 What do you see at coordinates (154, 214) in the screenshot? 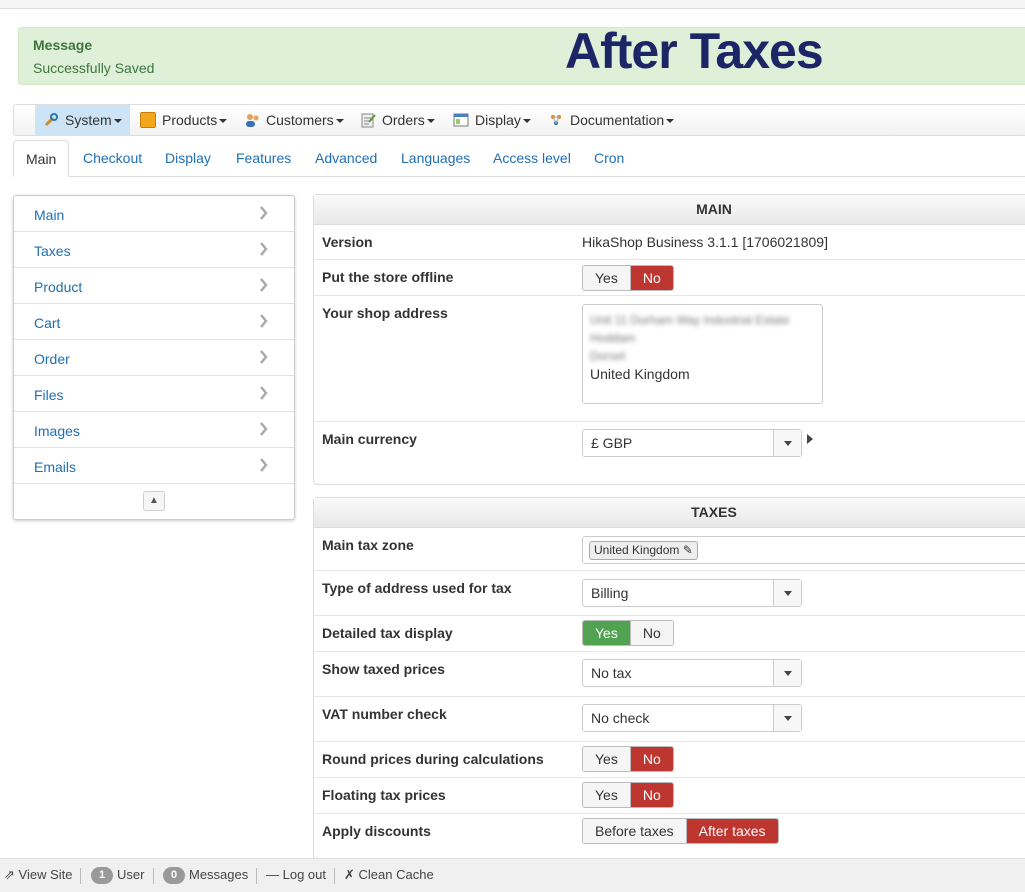
I see `sidebar-item-main: Main` at bounding box center [154, 214].